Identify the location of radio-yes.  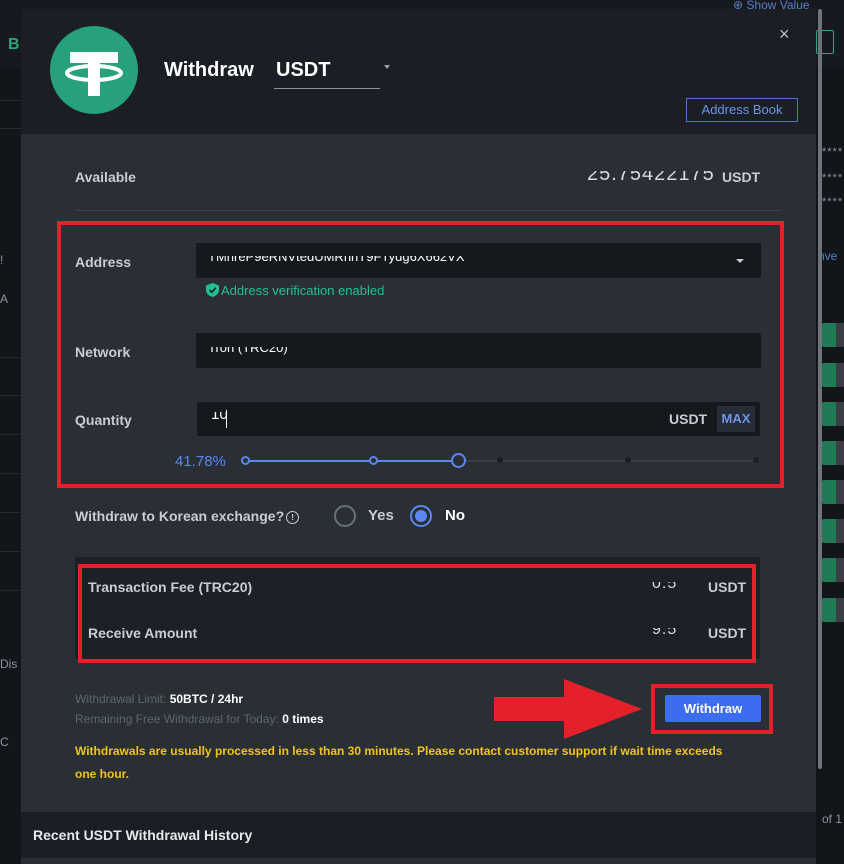
(345, 516).